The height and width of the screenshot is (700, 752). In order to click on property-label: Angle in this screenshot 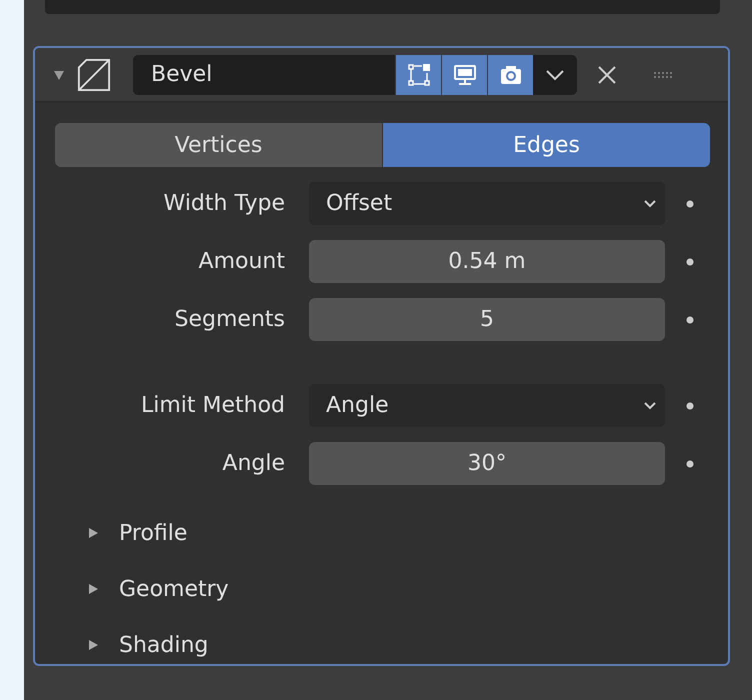, I will do `click(253, 463)`.